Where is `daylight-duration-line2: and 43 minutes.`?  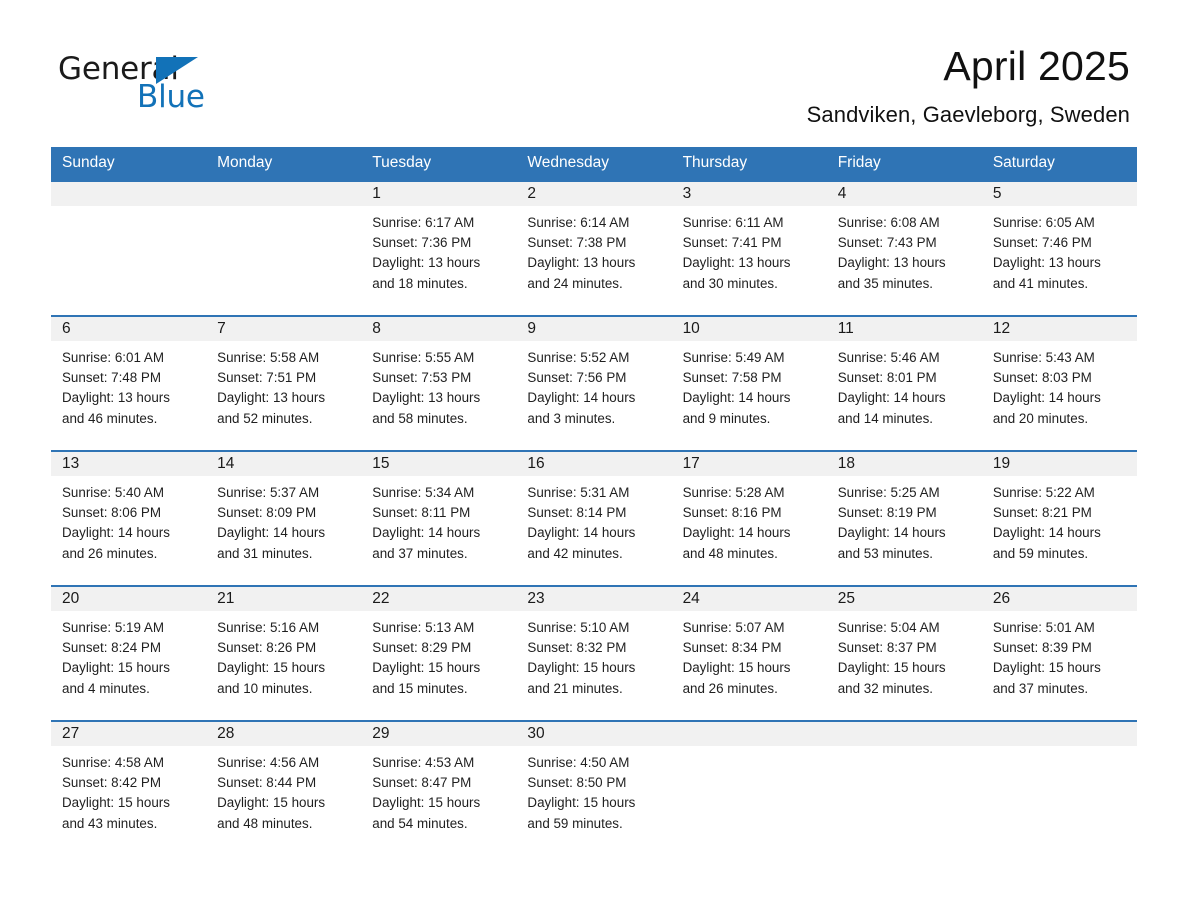
daylight-duration-line2: and 43 minutes. is located at coordinates (110, 823).